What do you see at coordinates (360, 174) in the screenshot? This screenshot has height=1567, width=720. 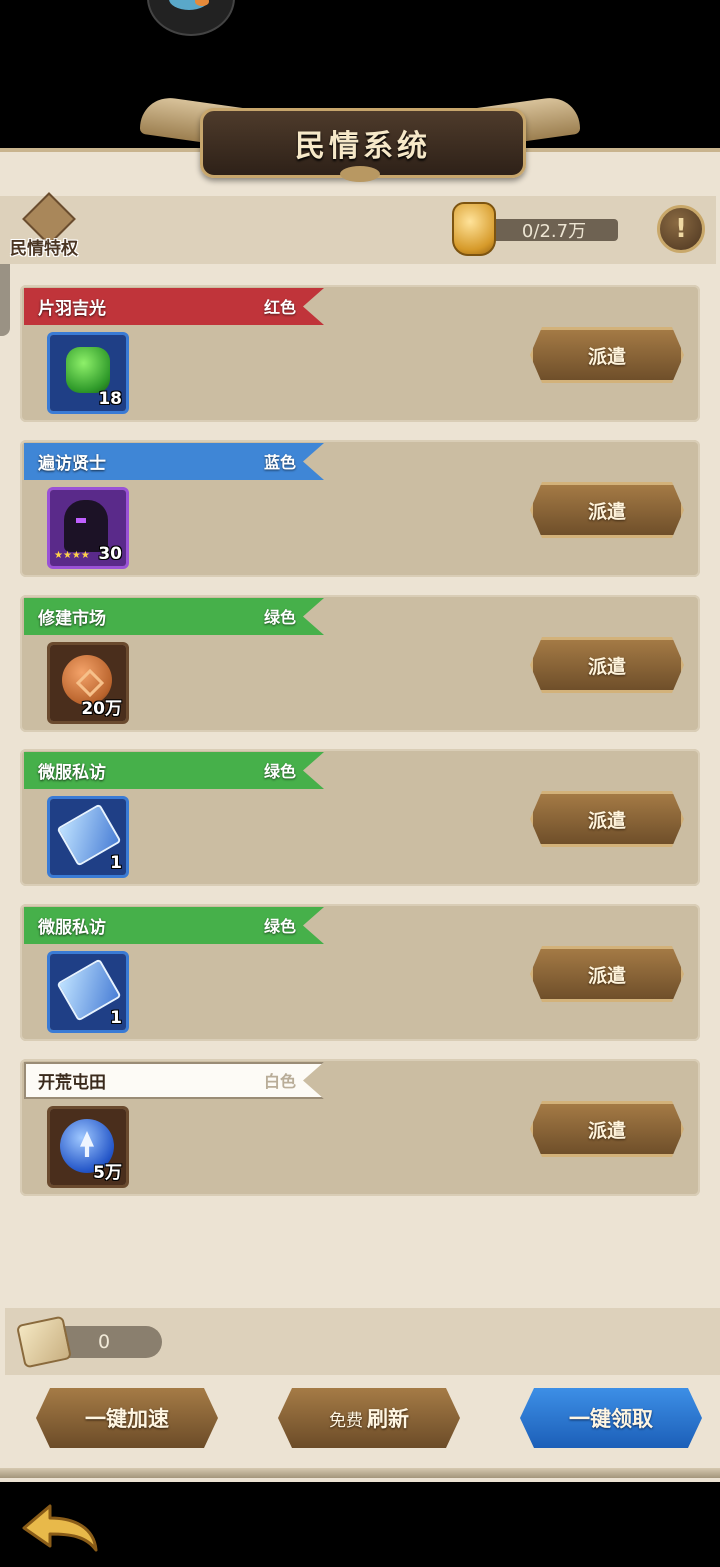 I see `banner-ornament` at bounding box center [360, 174].